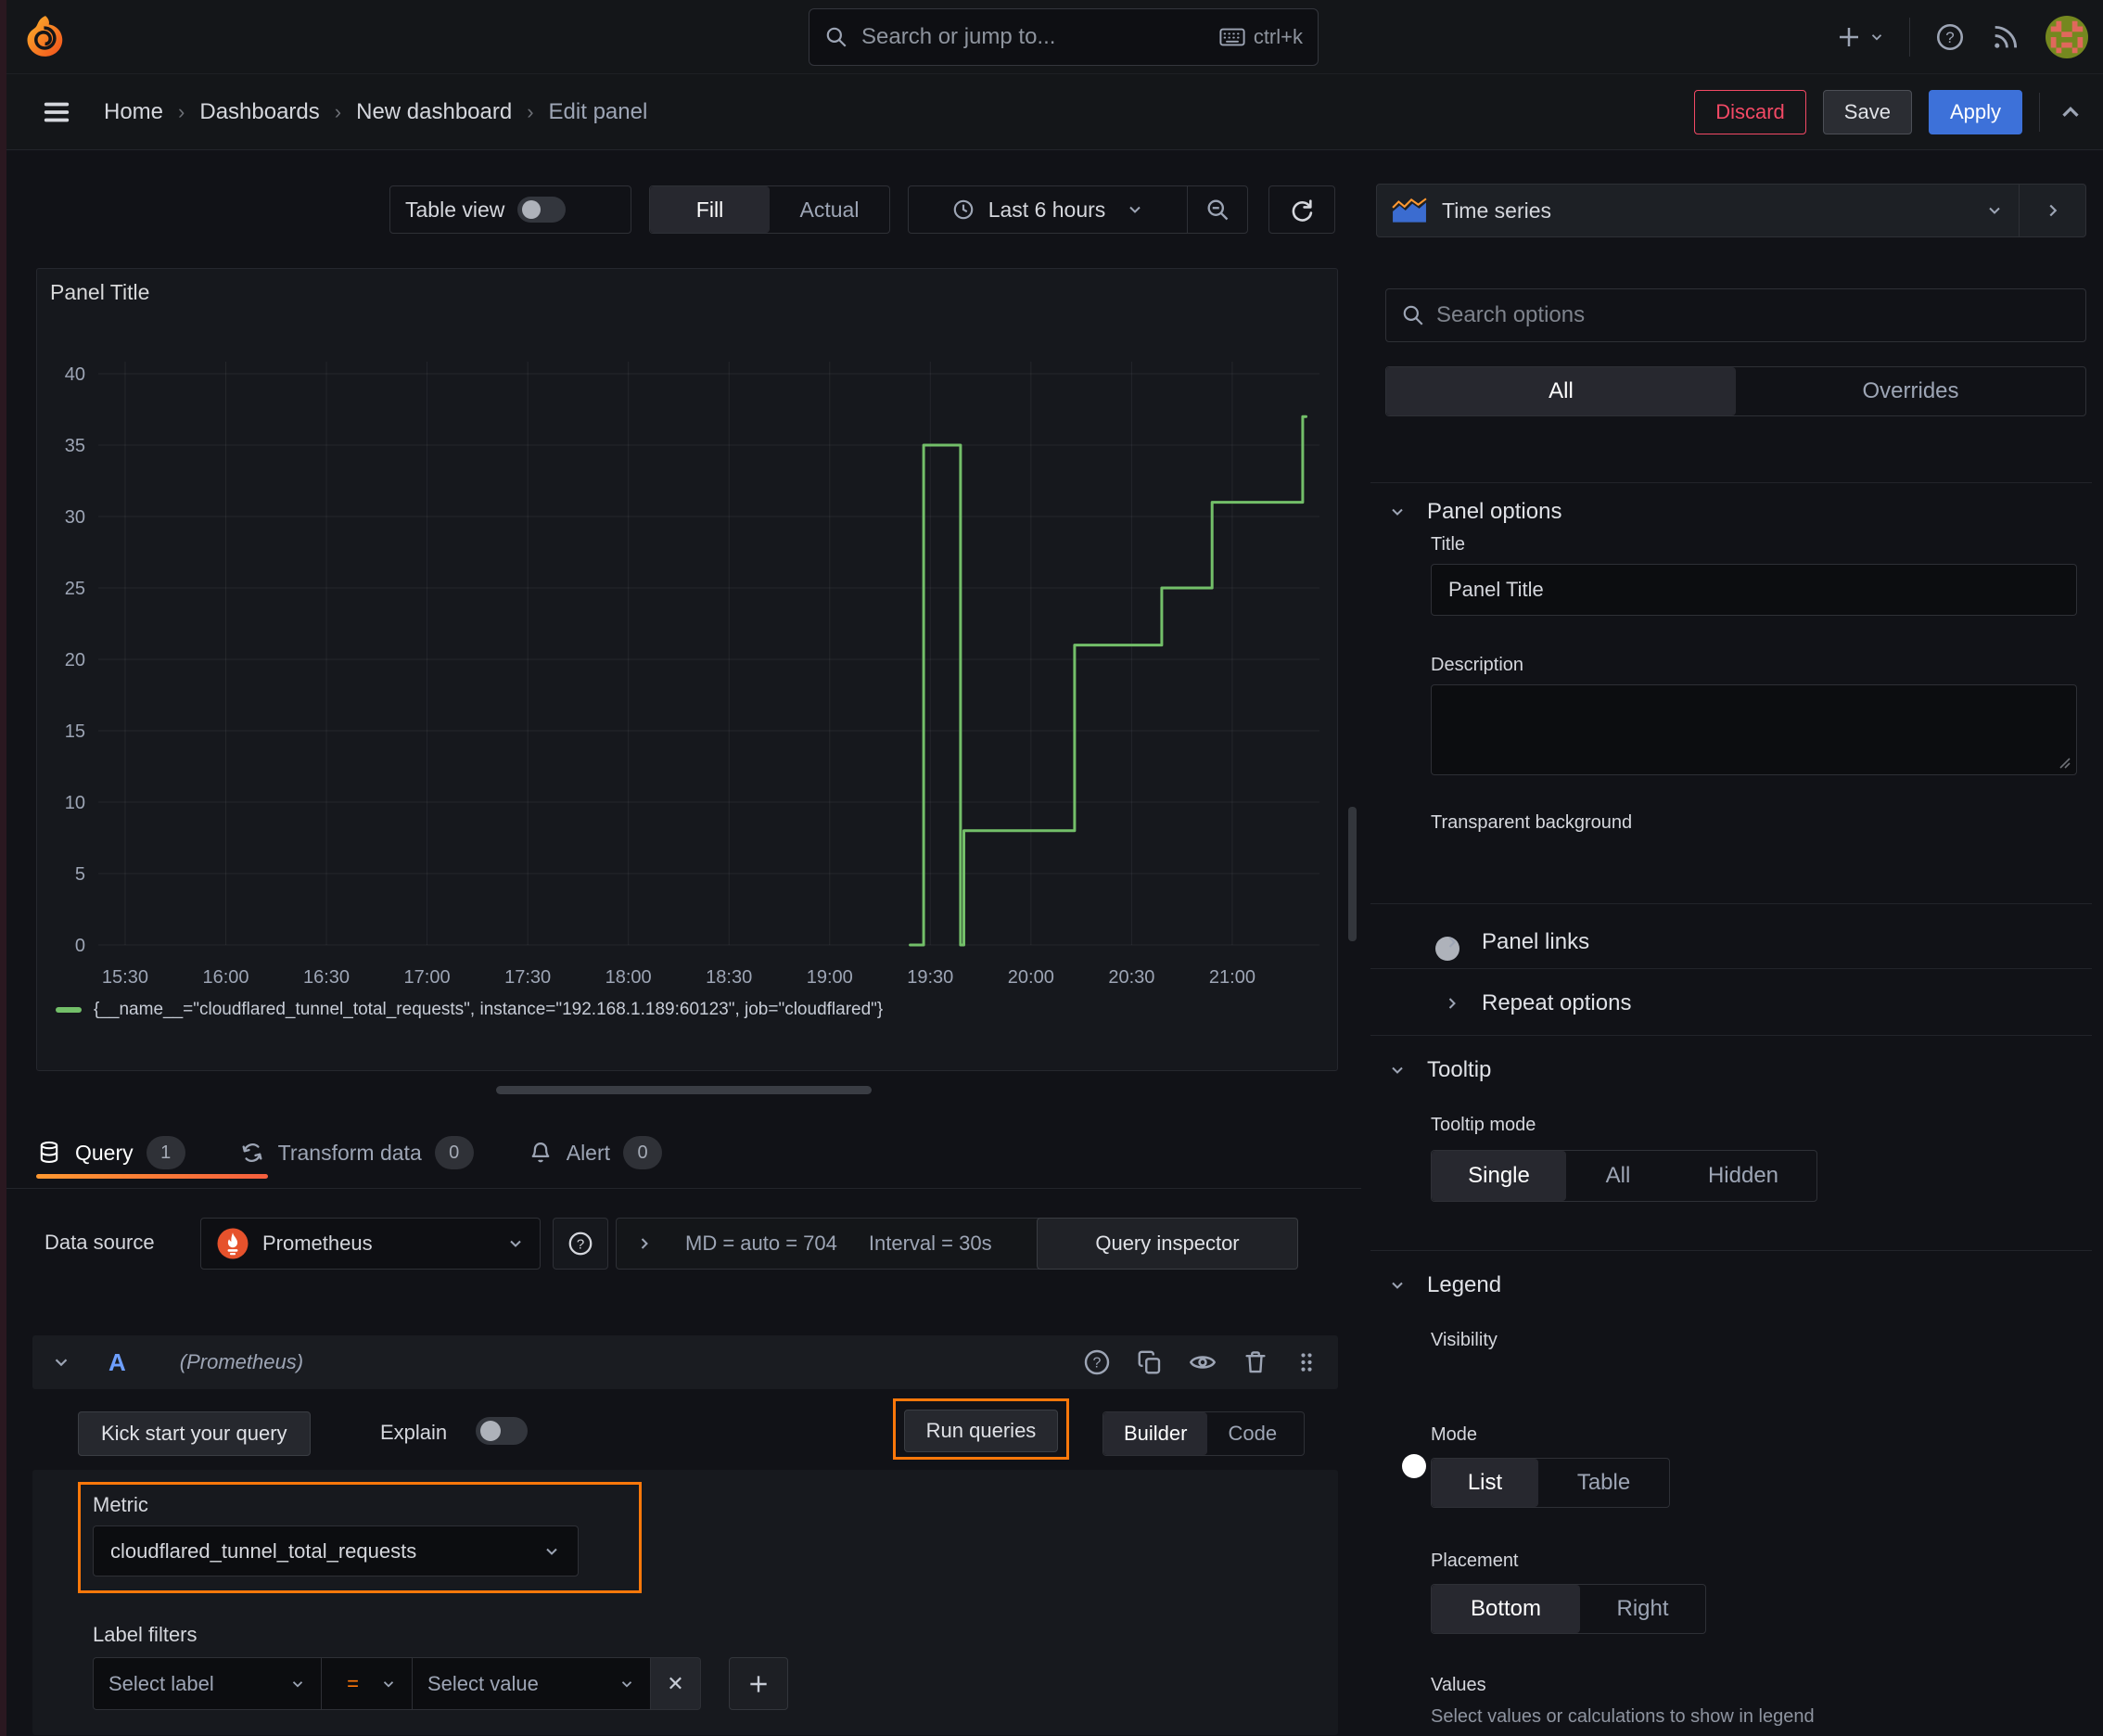  I want to click on news-rss-icon, so click(2005, 37).